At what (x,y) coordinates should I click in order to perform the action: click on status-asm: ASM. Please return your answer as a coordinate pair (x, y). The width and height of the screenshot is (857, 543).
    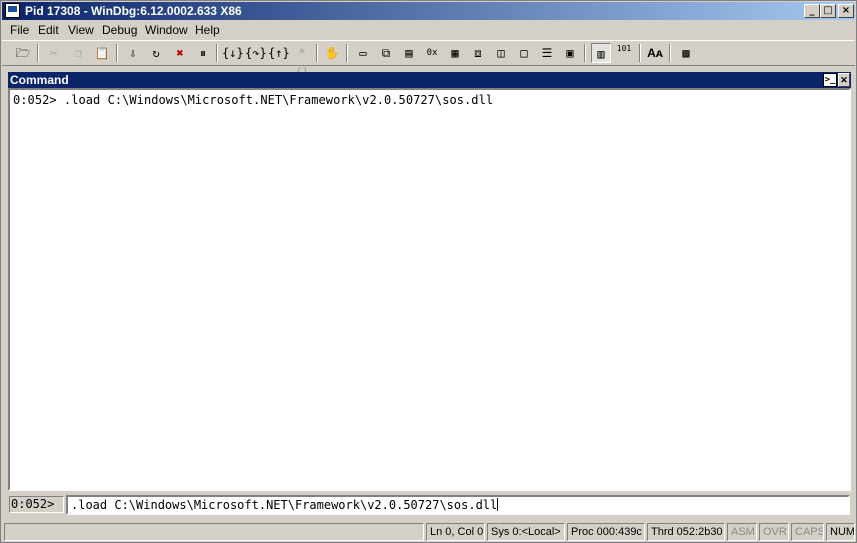
    Looking at the image, I should click on (742, 532).